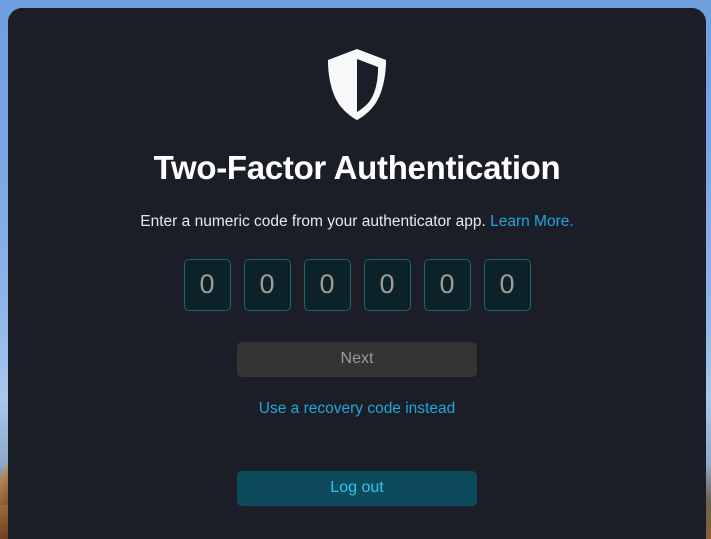 The image size is (711, 539). I want to click on page-title: Two-Factor Authentication, so click(357, 167).